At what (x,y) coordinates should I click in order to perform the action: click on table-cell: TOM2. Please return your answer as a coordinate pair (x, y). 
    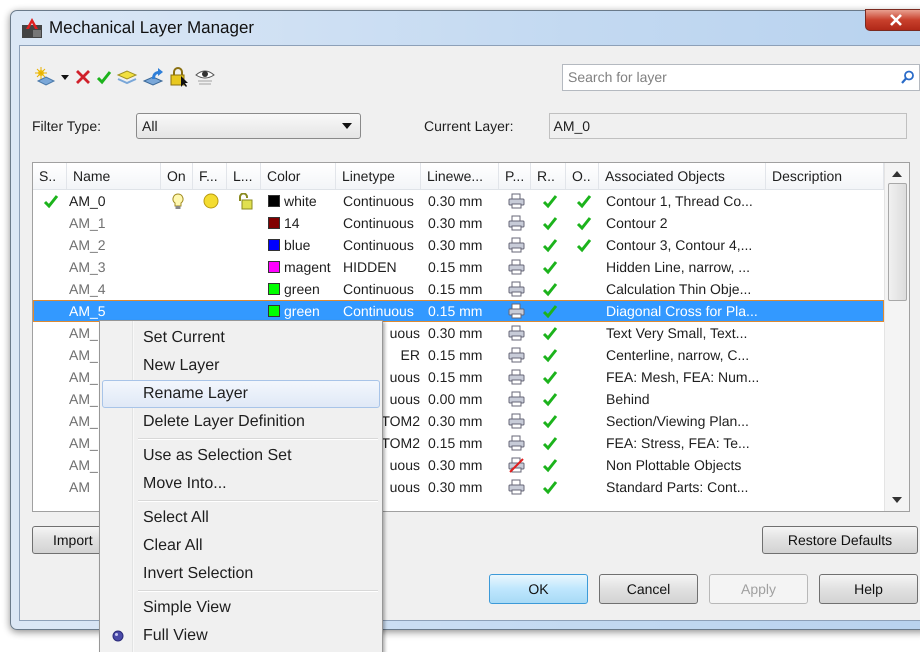
    Looking at the image, I should click on (400, 421).